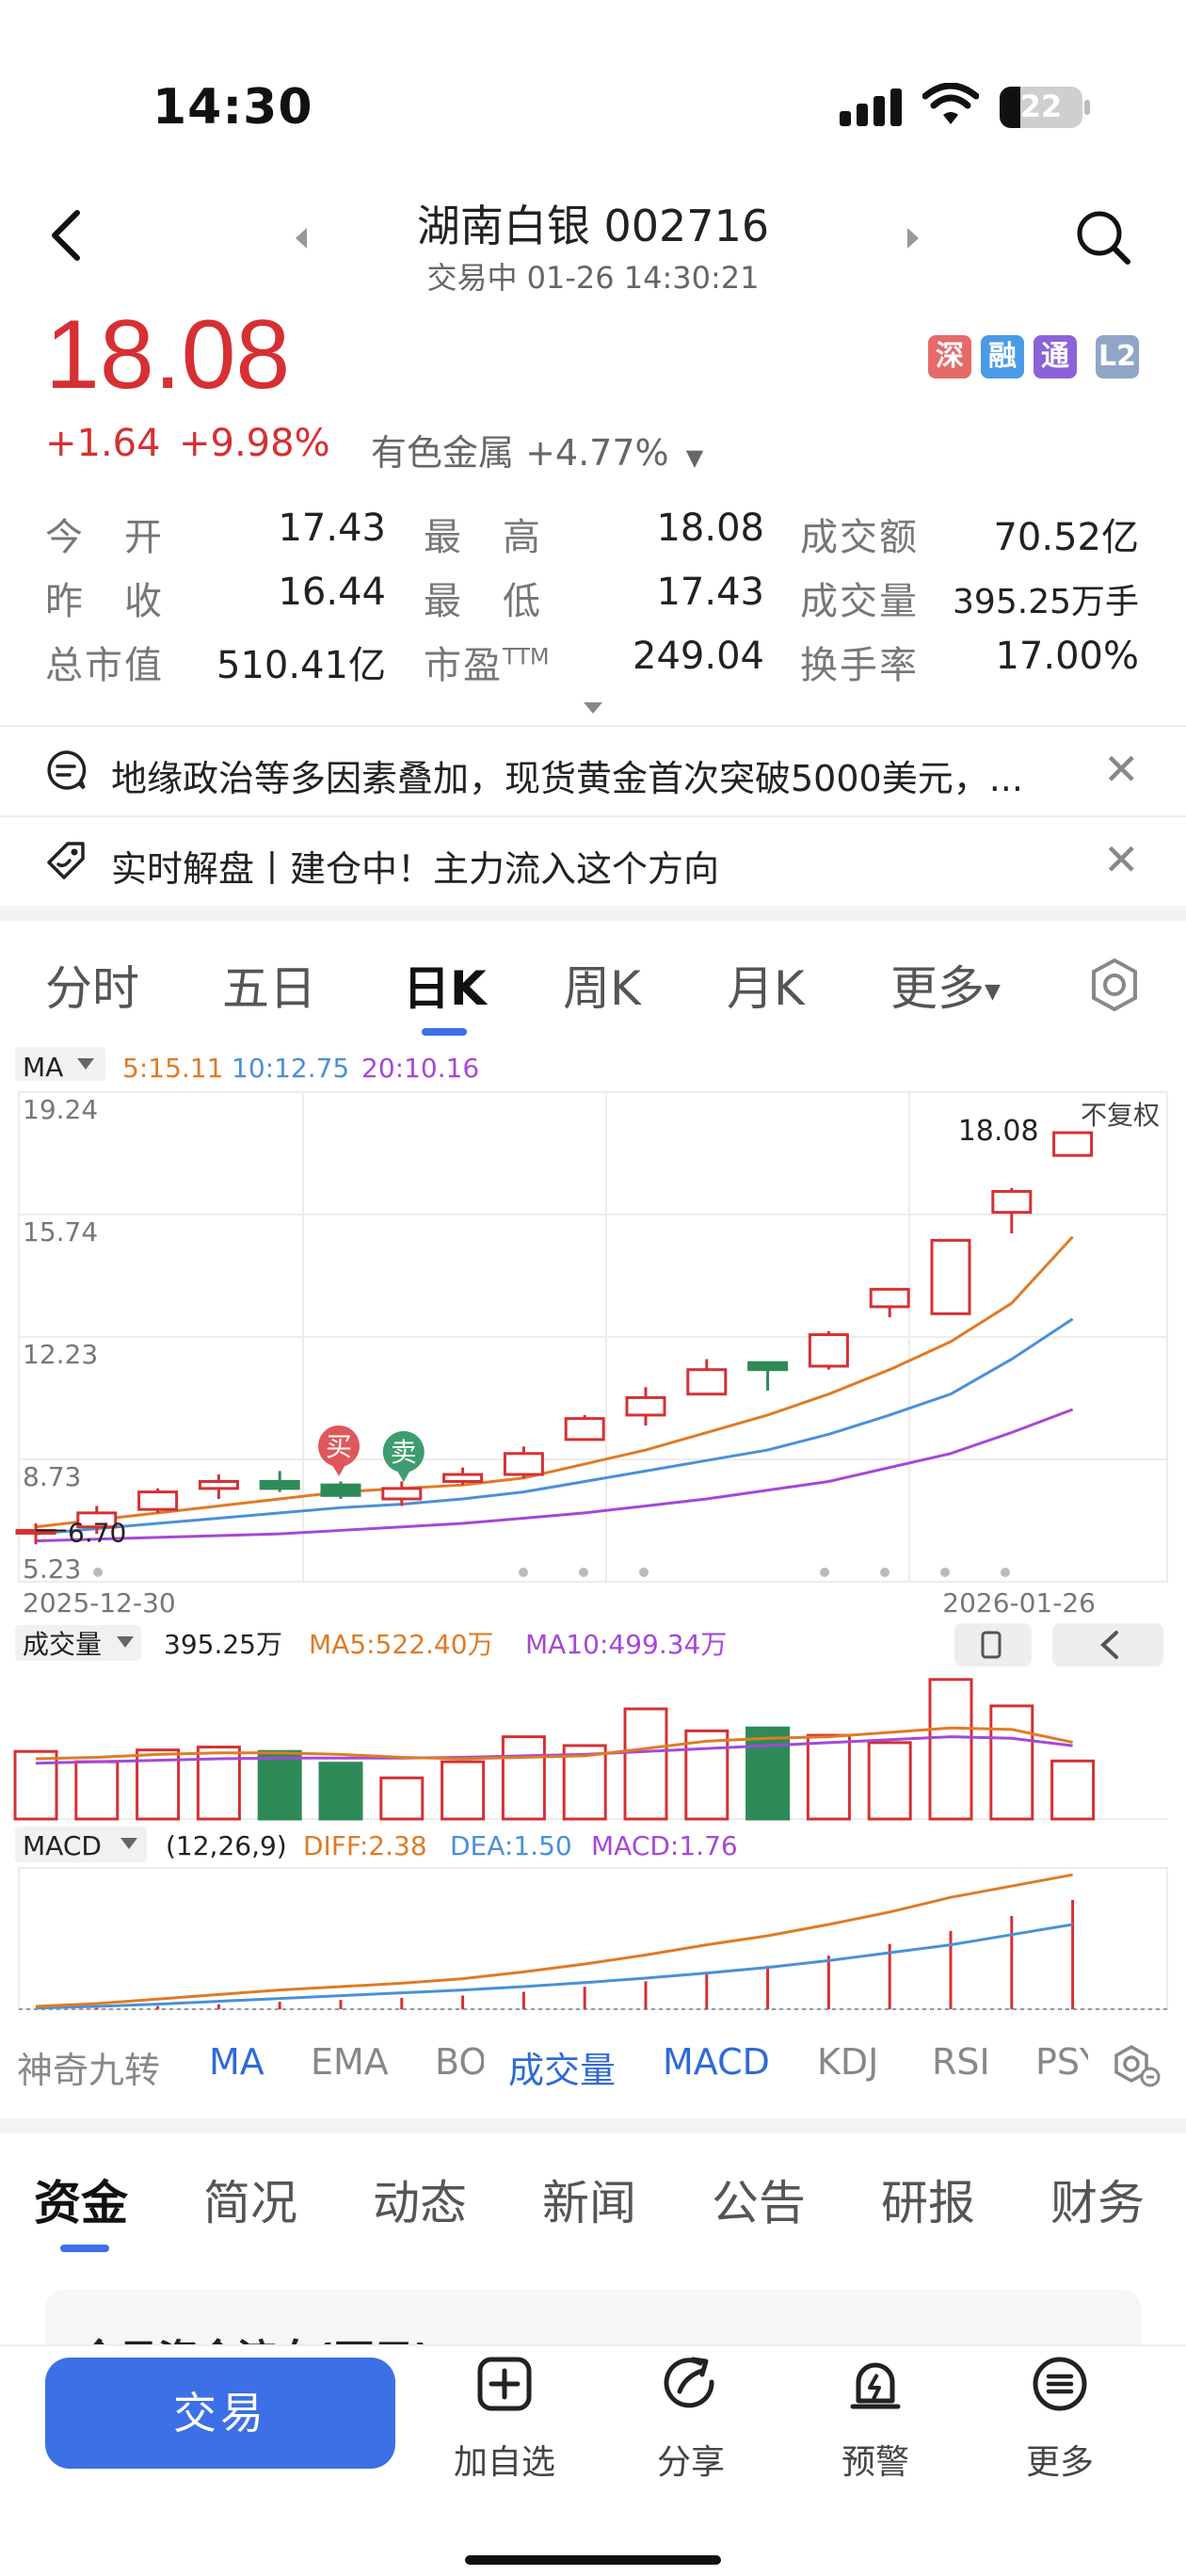 Image resolution: width=1186 pixels, height=2576 pixels. Describe the element at coordinates (365, 1845) in the screenshot. I see `macd-diff-legend: DIFF:2.38` at that location.